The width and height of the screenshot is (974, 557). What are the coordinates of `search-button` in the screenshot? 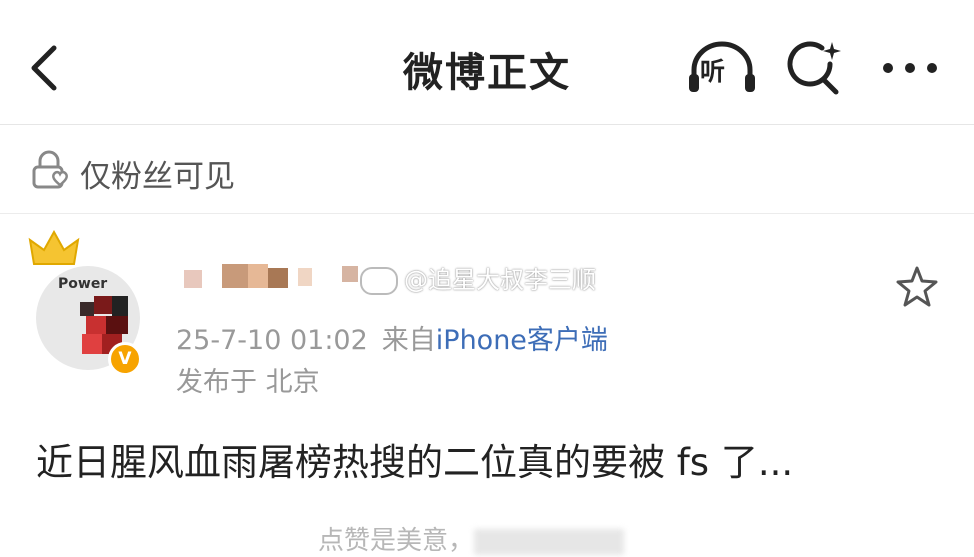 It's located at (816, 70).